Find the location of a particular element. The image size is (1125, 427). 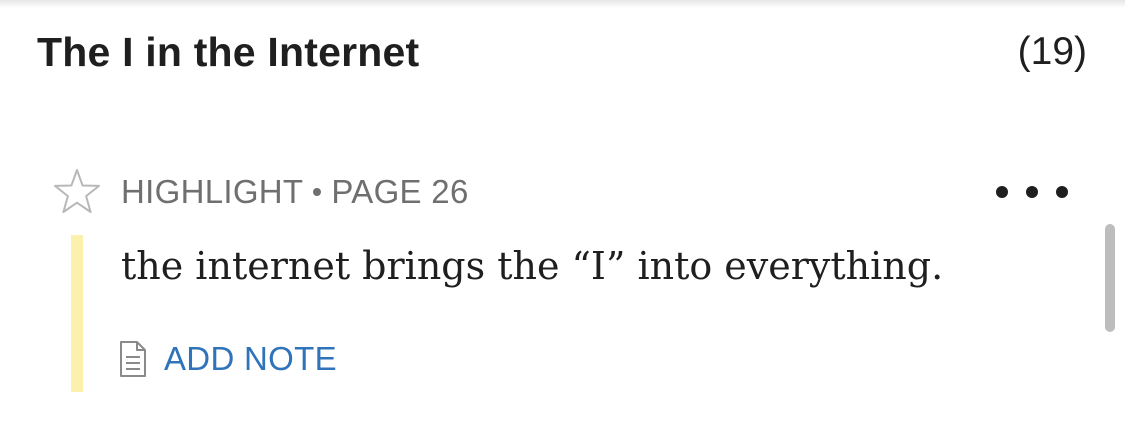

highlight-meta: HIGHLIGHT PAGE 26 is located at coordinates (295, 192).